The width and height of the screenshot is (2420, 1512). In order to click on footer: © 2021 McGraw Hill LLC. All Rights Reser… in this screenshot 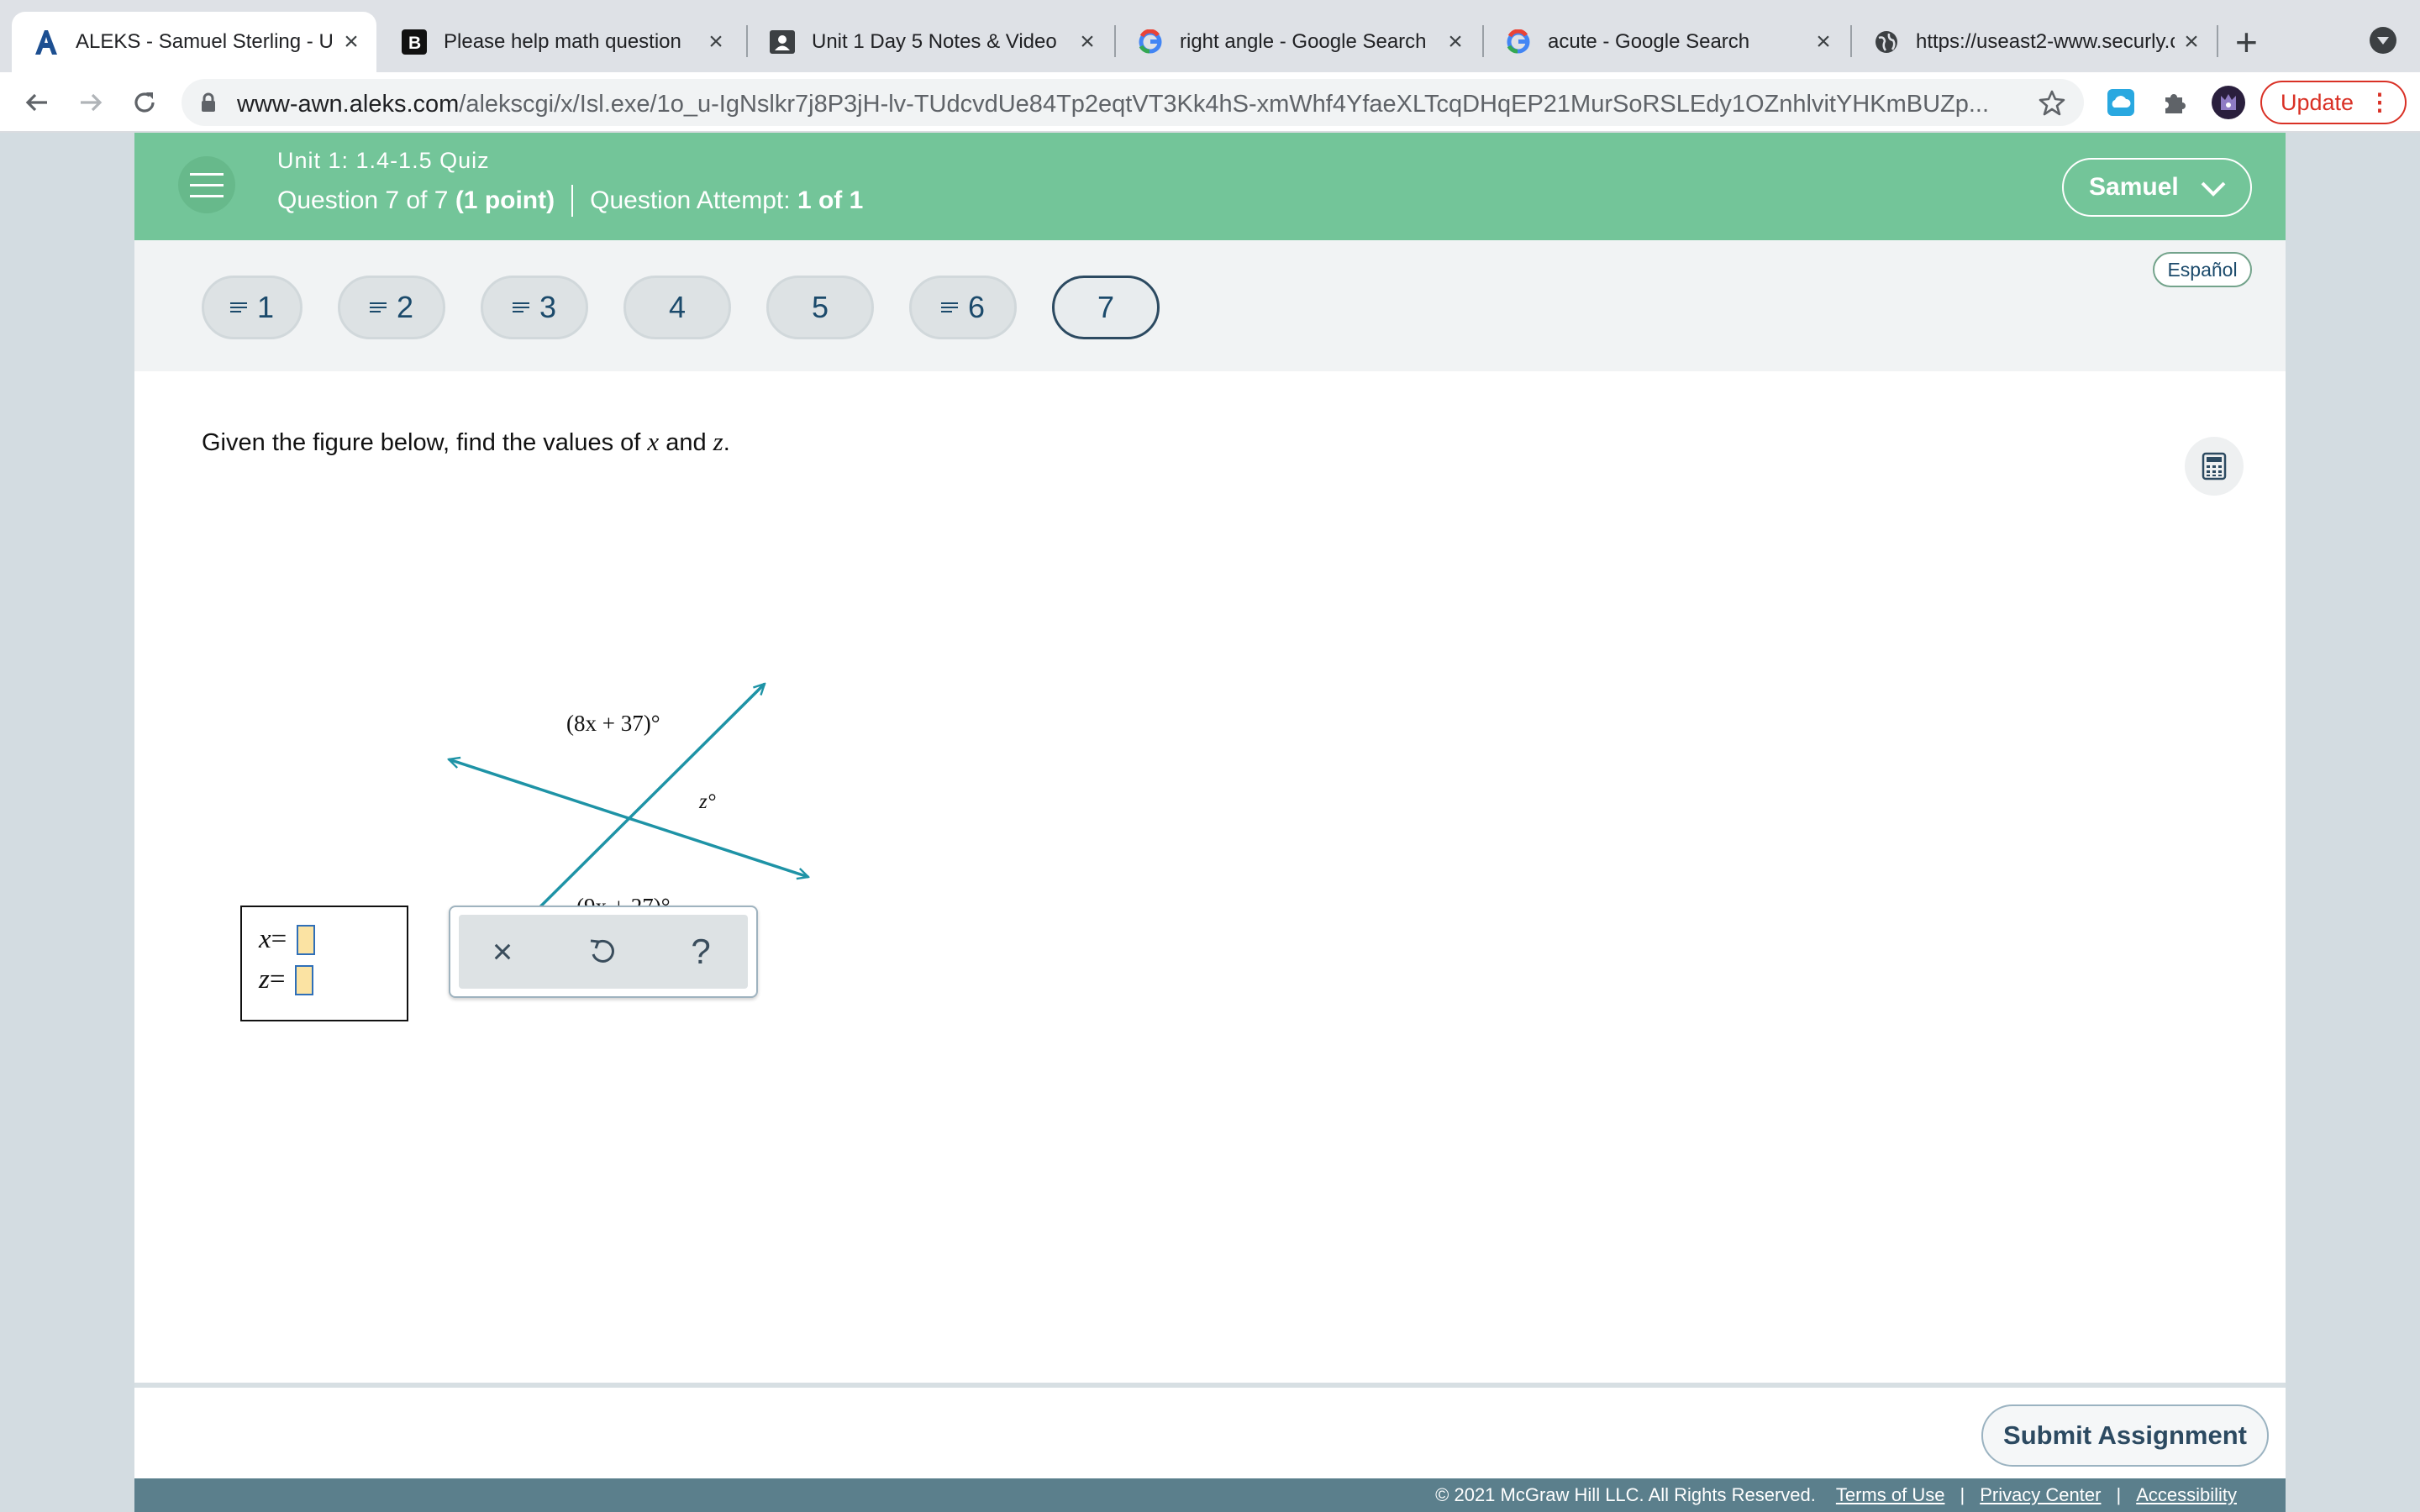, I will do `click(1210, 1495)`.